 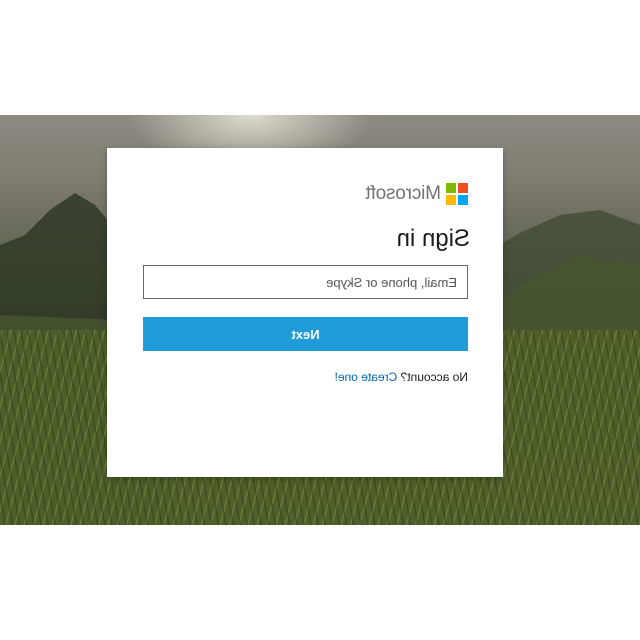 What do you see at coordinates (457, 194) in the screenshot?
I see `microsoft-logo-icon` at bounding box center [457, 194].